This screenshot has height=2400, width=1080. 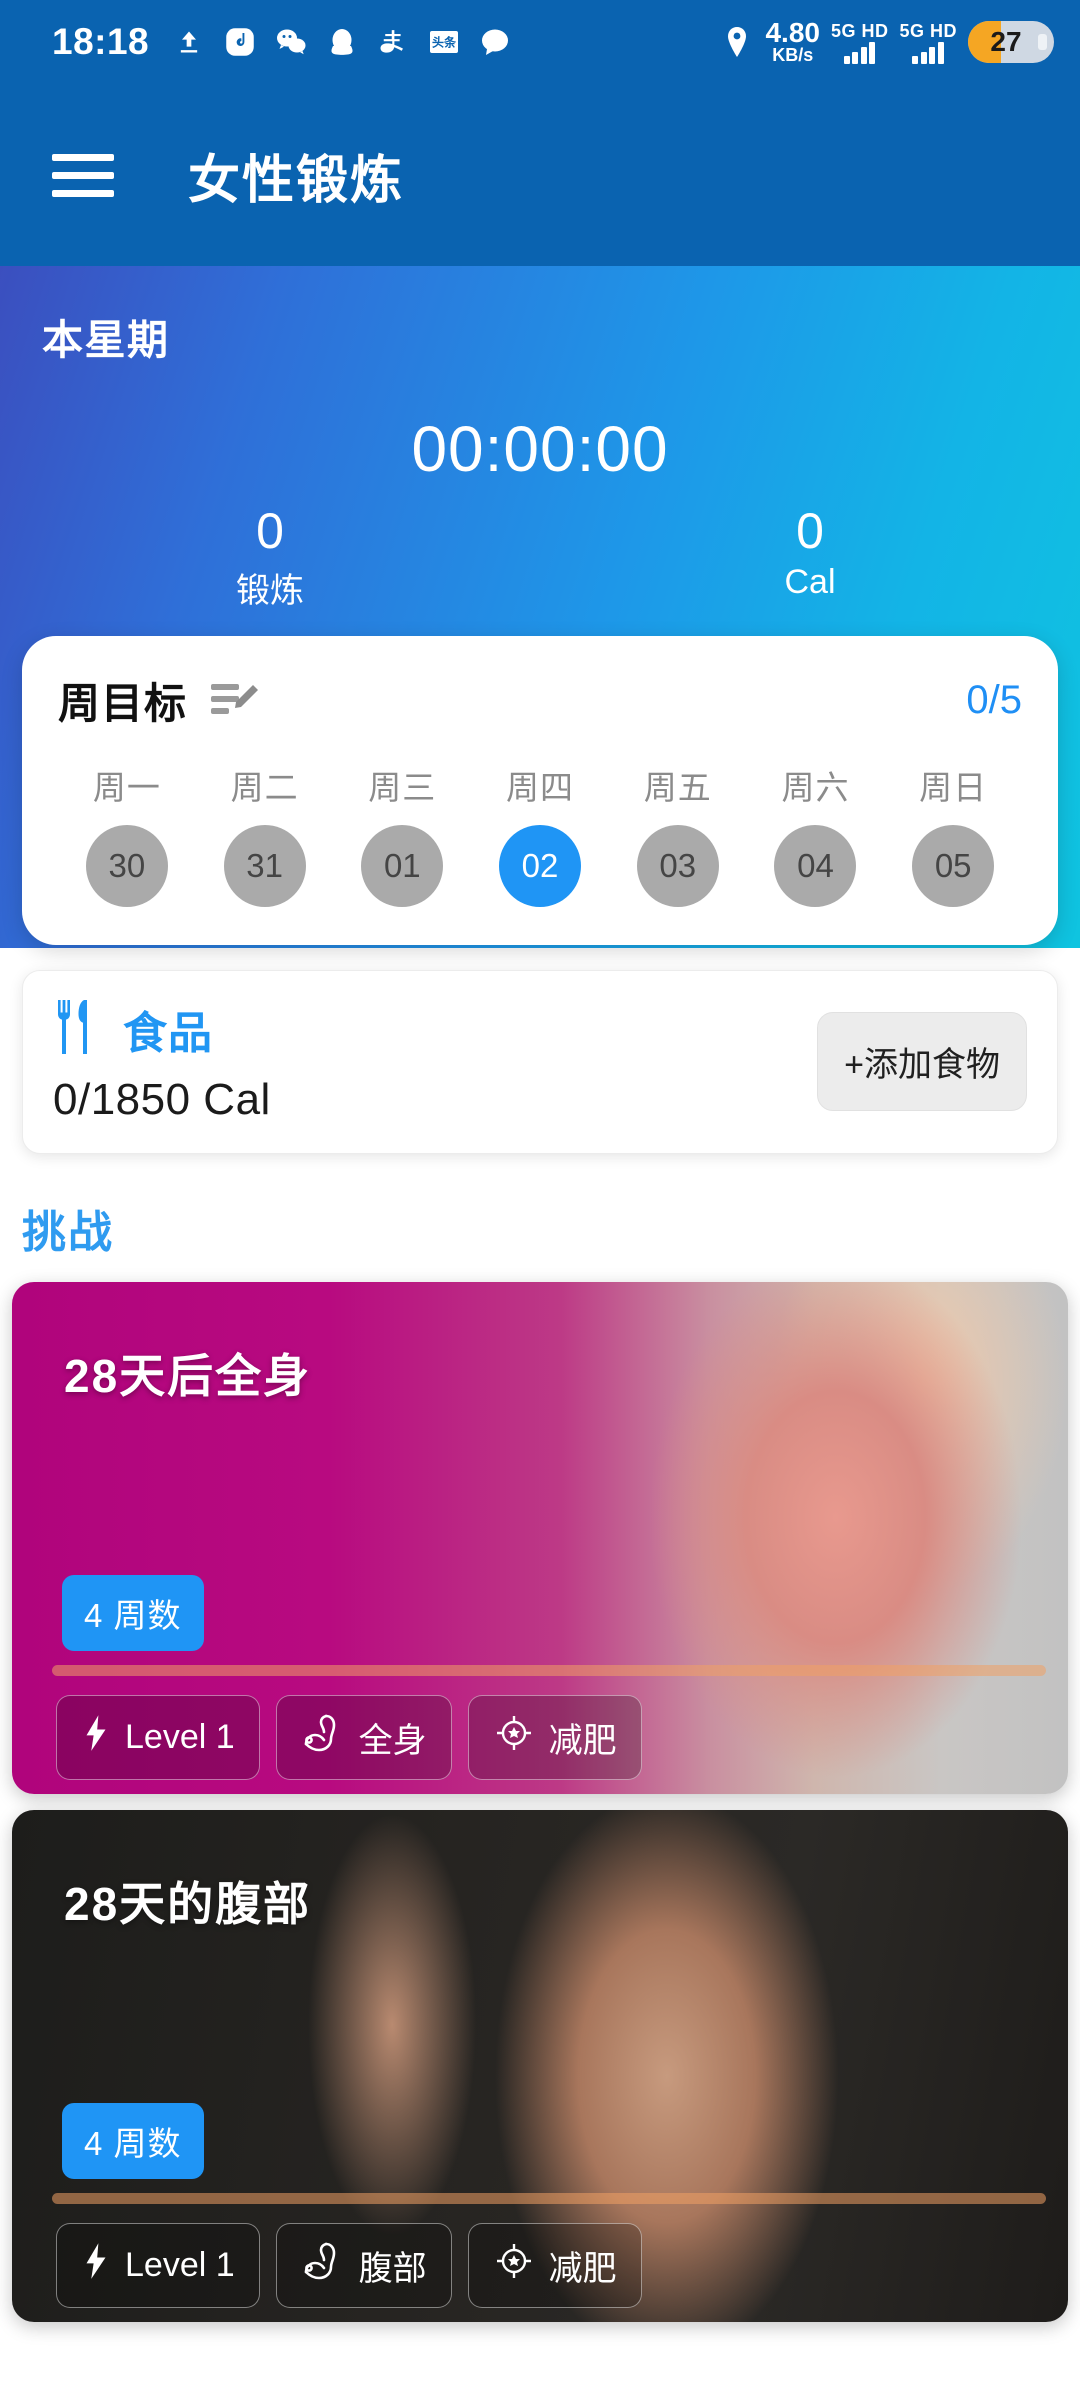 What do you see at coordinates (162, 1099) in the screenshot?
I see `food-calories: 0/1850 Cal` at bounding box center [162, 1099].